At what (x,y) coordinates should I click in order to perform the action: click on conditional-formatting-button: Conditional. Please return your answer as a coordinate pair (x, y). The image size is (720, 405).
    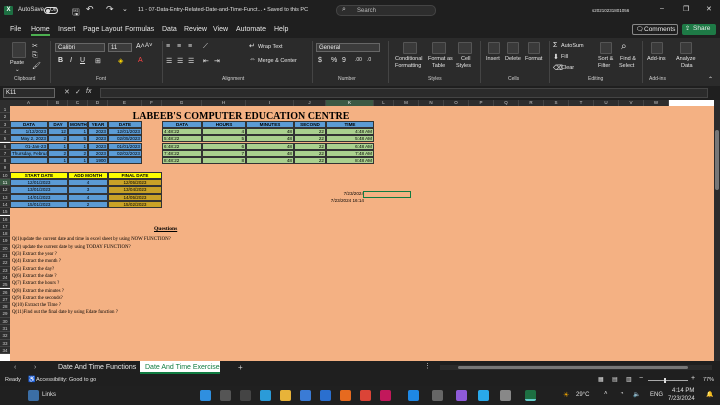
    Looking at the image, I should click on (409, 59).